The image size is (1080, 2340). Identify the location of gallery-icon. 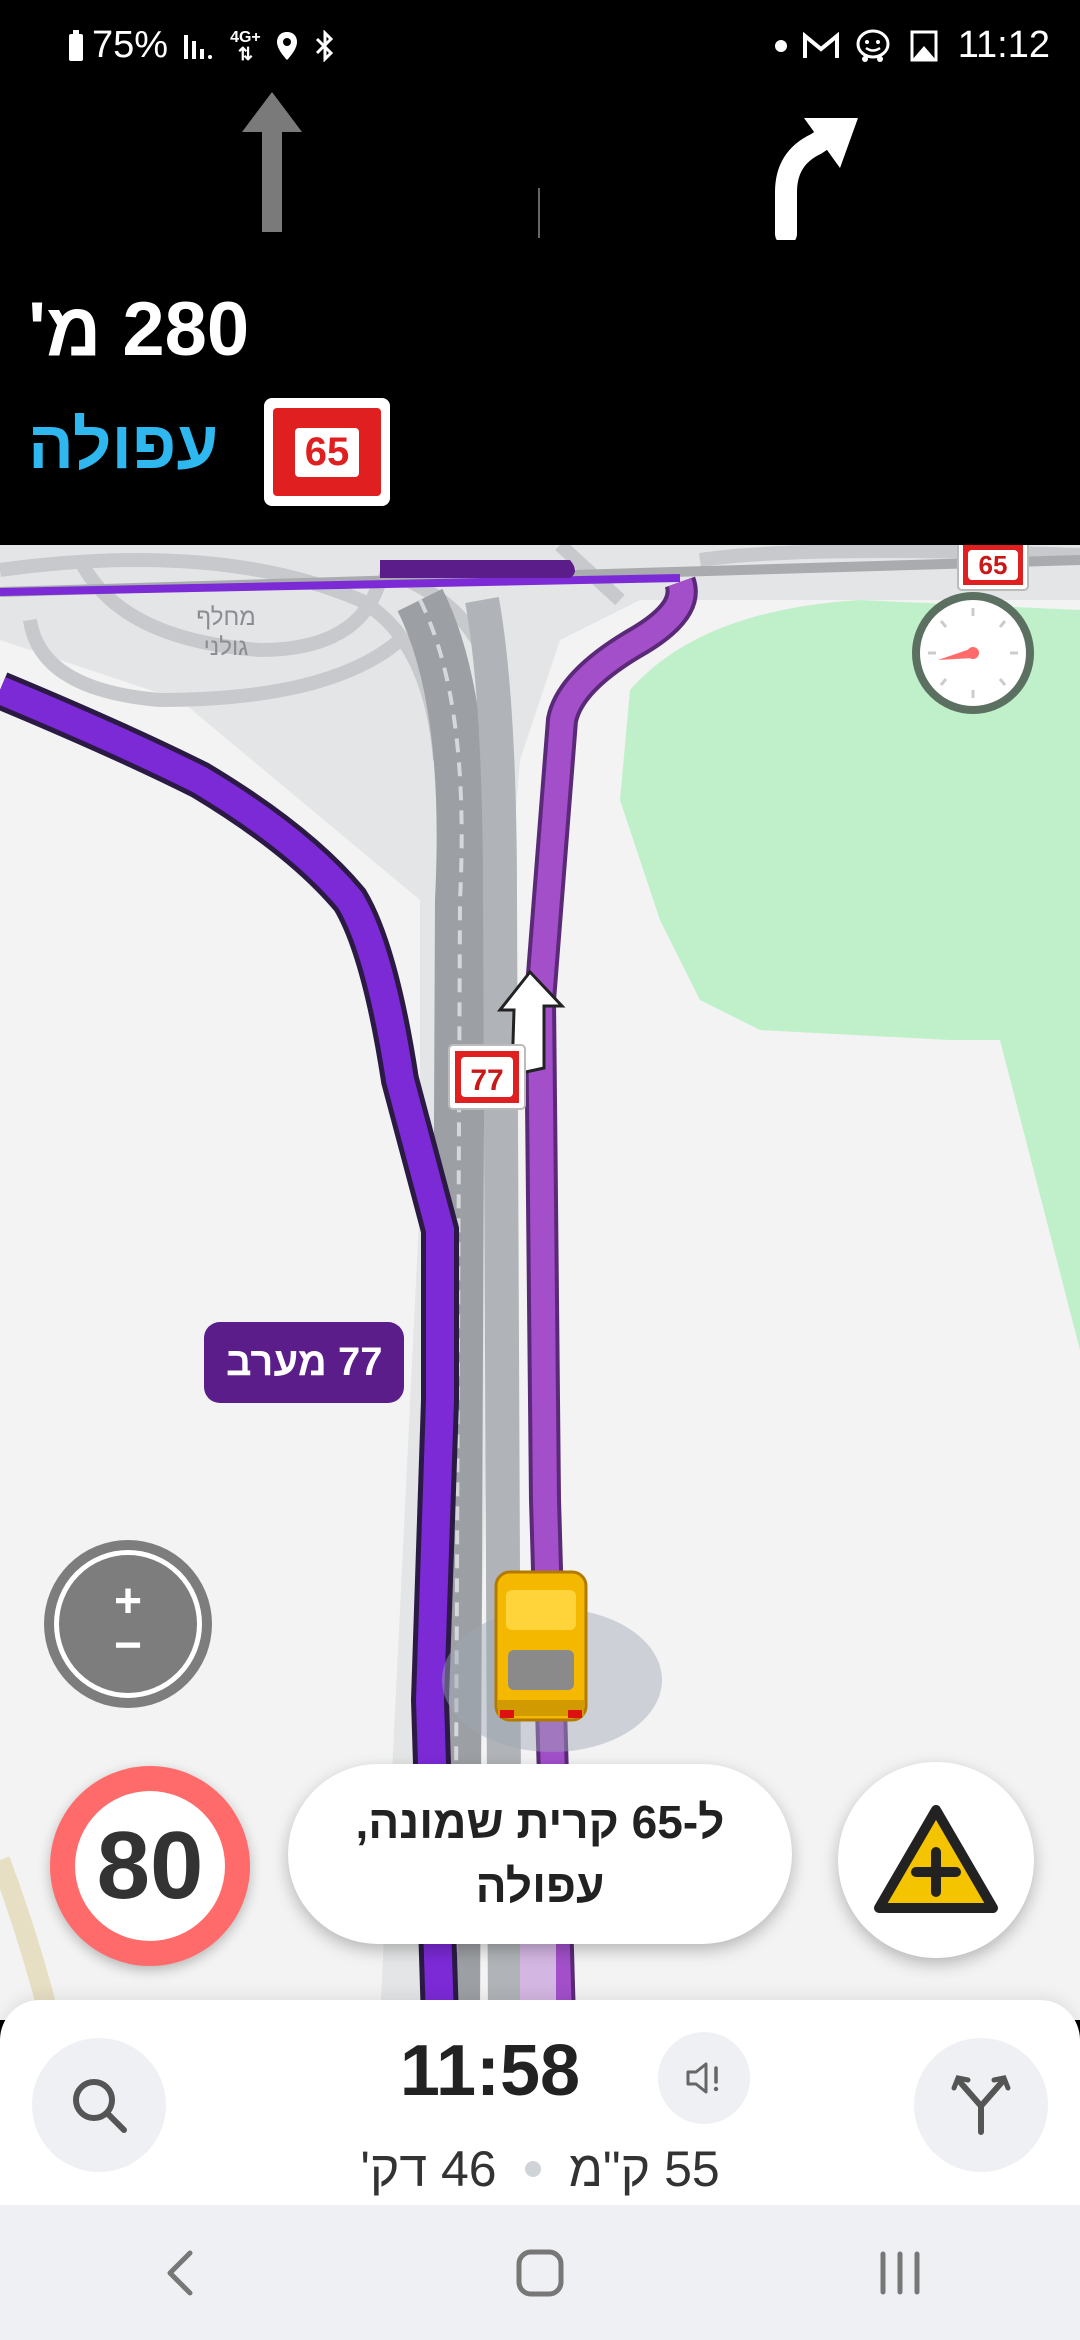
(925, 46).